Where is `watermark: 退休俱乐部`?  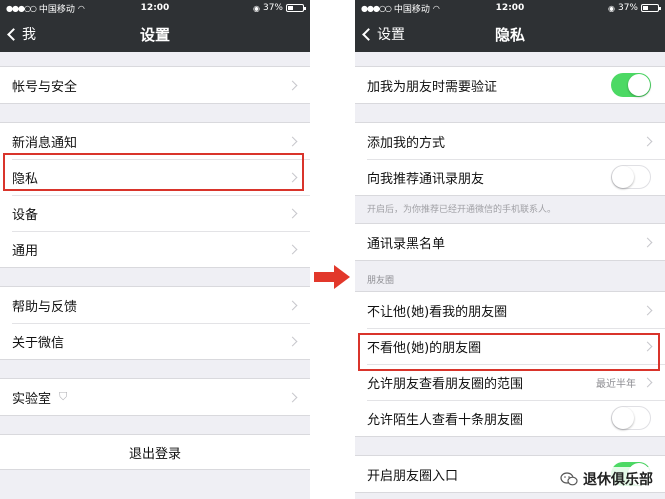 watermark: 退休俱乐部 is located at coordinates (606, 479).